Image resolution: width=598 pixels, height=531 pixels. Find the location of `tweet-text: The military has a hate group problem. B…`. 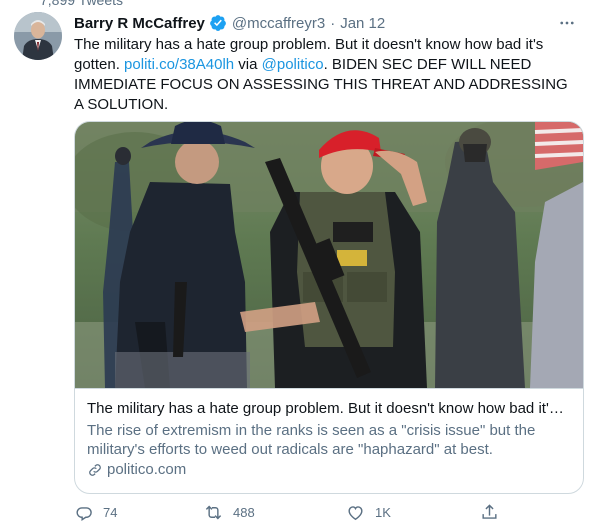

tweet-text: The military has a hate group problem. B… is located at coordinates (326, 75).